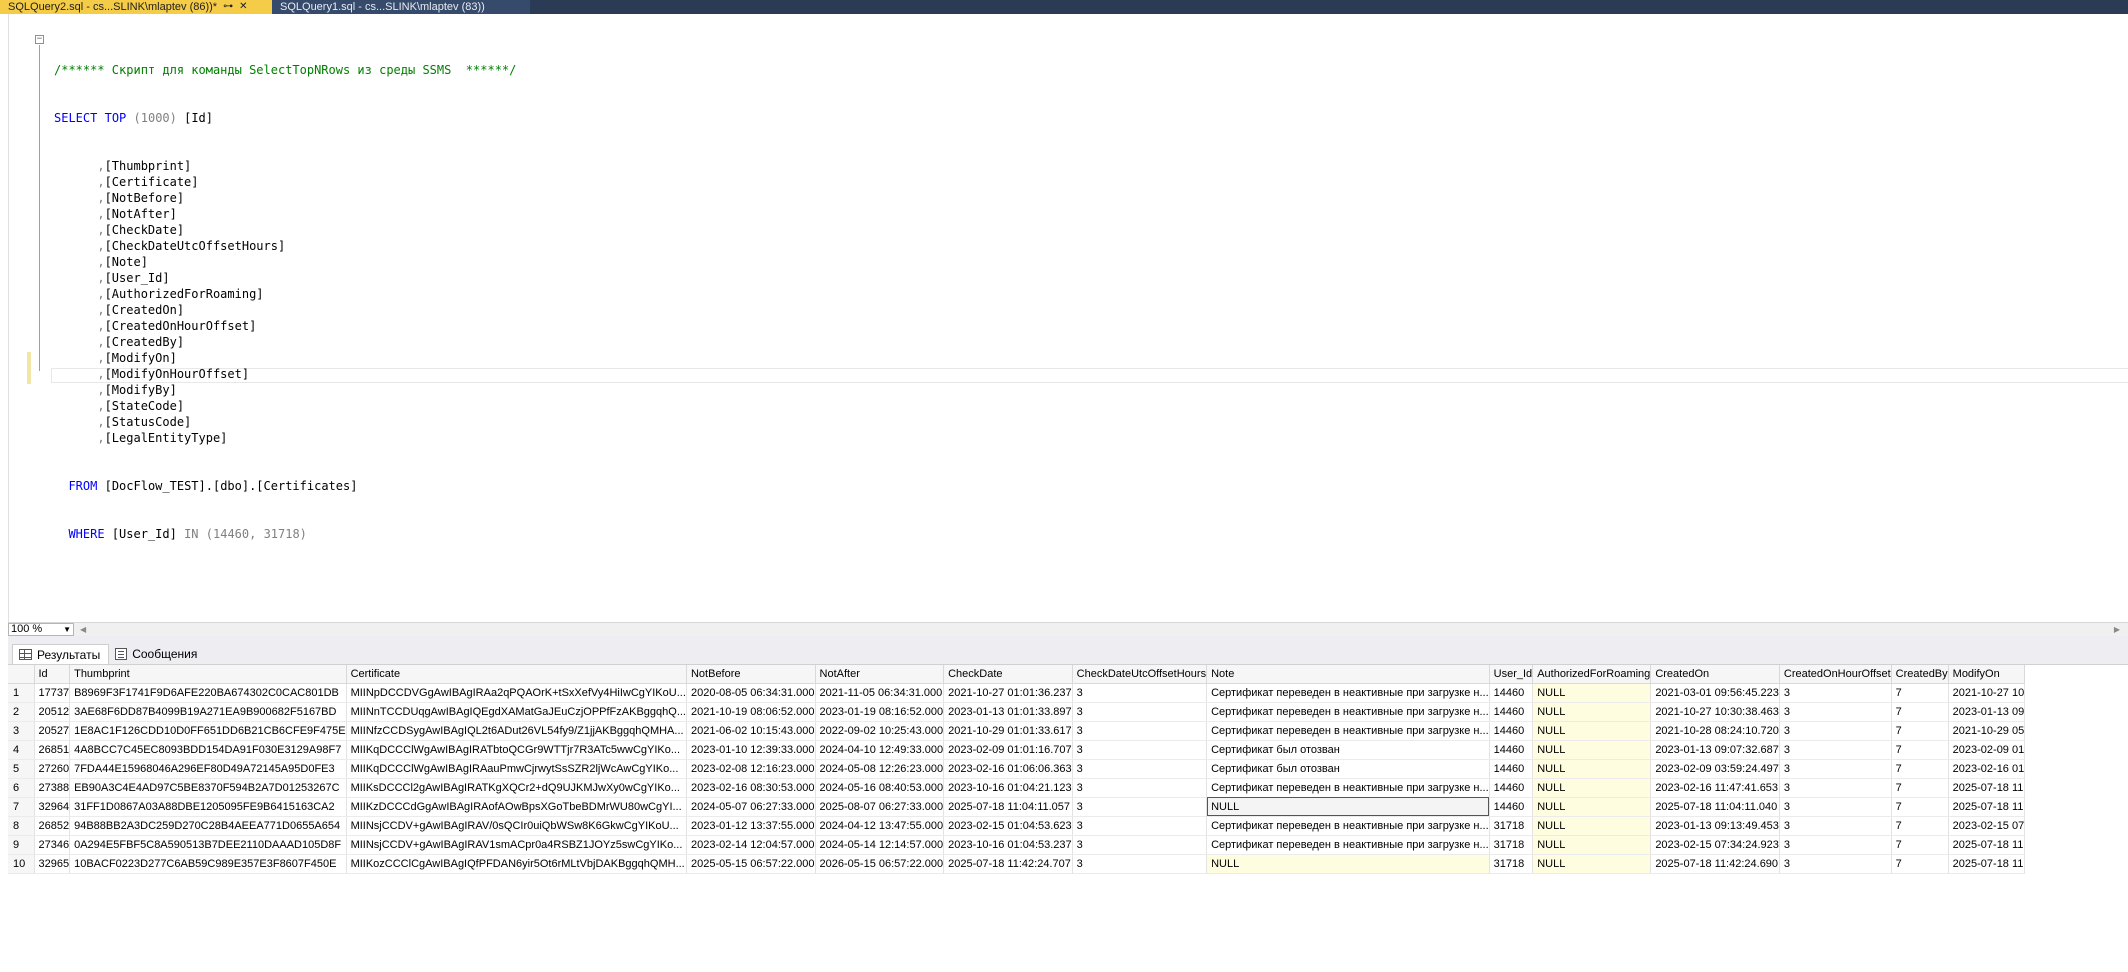 Image resolution: width=2128 pixels, height=972 pixels. Describe the element at coordinates (1715, 845) in the screenshot. I see `table-cell: 2023-02-15 07:34:24.923` at that location.